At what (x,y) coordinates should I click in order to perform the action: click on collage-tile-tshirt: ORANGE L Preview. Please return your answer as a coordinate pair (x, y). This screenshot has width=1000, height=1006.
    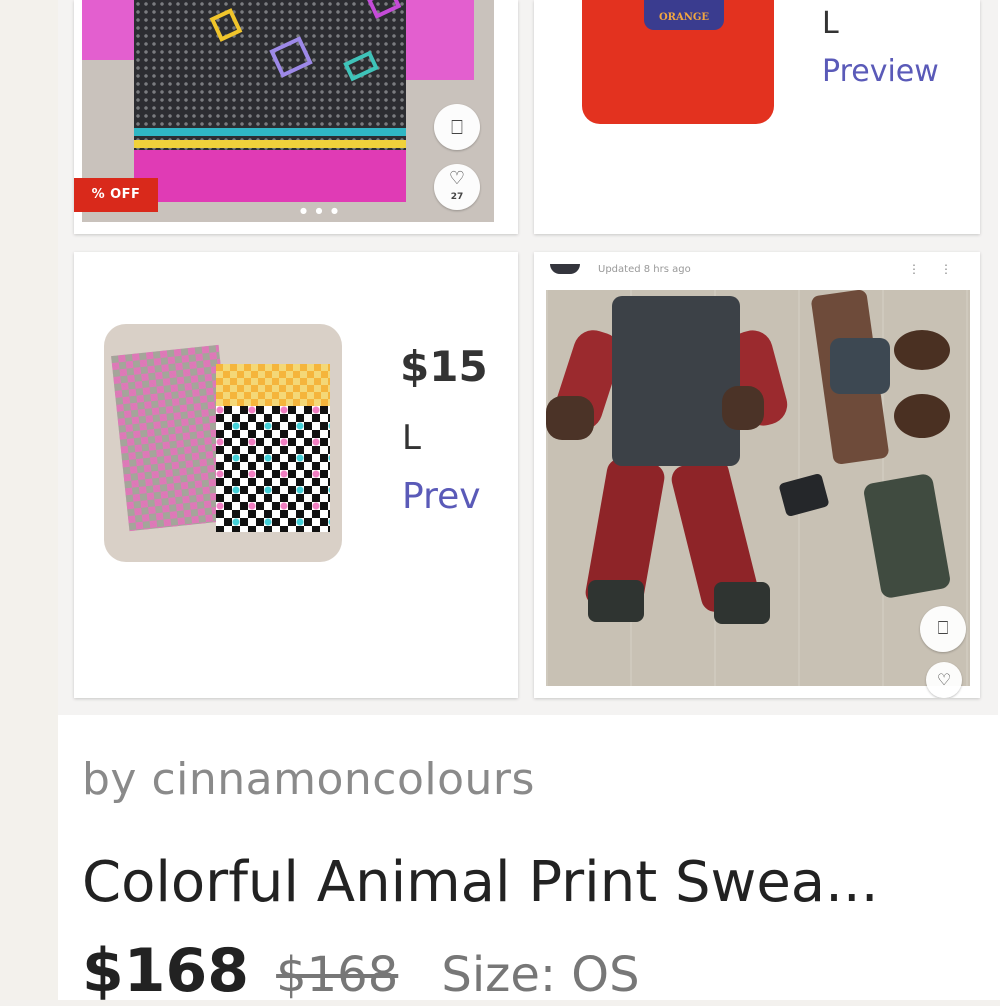
    Looking at the image, I should click on (757, 117).